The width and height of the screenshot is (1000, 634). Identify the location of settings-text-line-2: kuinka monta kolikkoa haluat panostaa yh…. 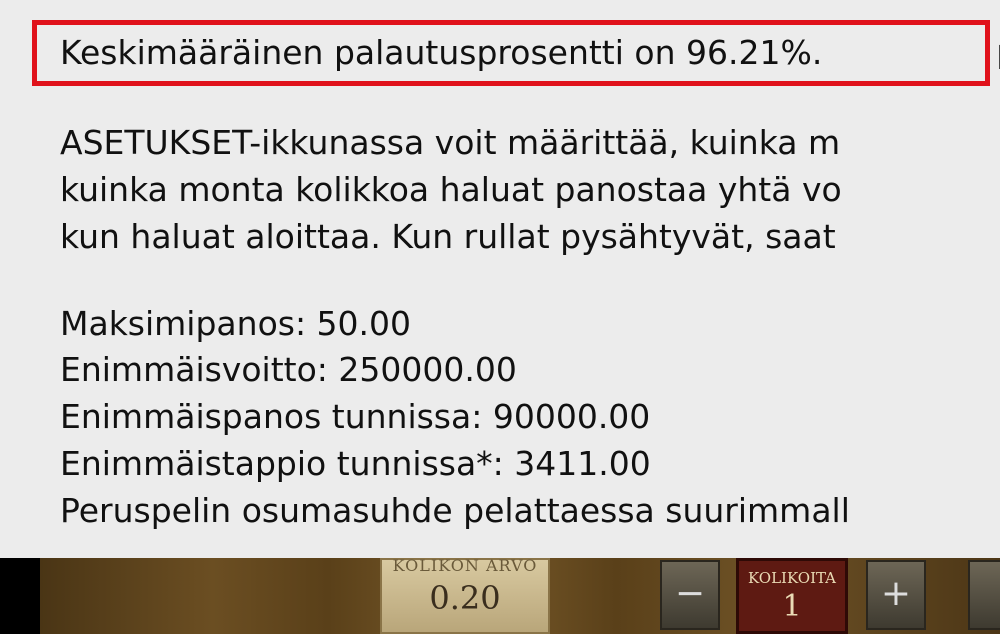
(451, 189).